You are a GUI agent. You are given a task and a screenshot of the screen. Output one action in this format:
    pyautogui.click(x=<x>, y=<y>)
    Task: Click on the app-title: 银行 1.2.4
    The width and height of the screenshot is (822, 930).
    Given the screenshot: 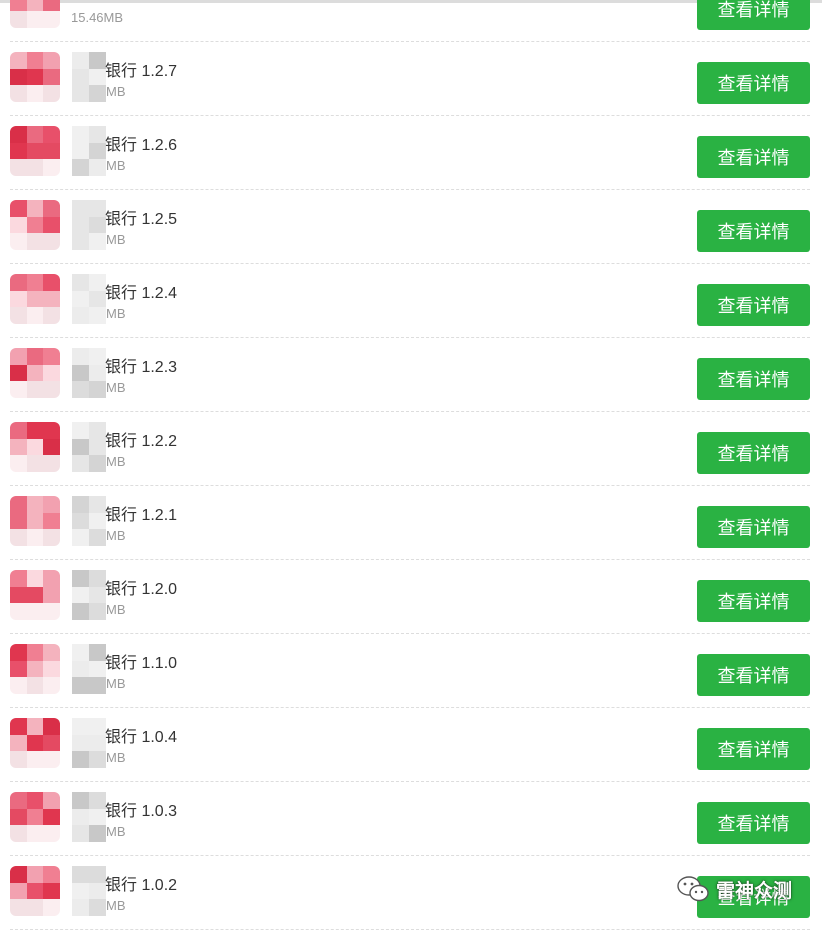 What is the action you would take?
    pyautogui.click(x=141, y=293)
    